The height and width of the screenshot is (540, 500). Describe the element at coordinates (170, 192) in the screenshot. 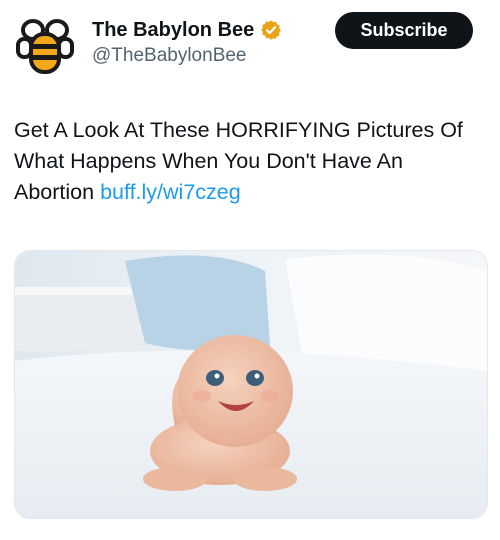

I see `tweet-link: buff.ly/wi7czeg` at that location.